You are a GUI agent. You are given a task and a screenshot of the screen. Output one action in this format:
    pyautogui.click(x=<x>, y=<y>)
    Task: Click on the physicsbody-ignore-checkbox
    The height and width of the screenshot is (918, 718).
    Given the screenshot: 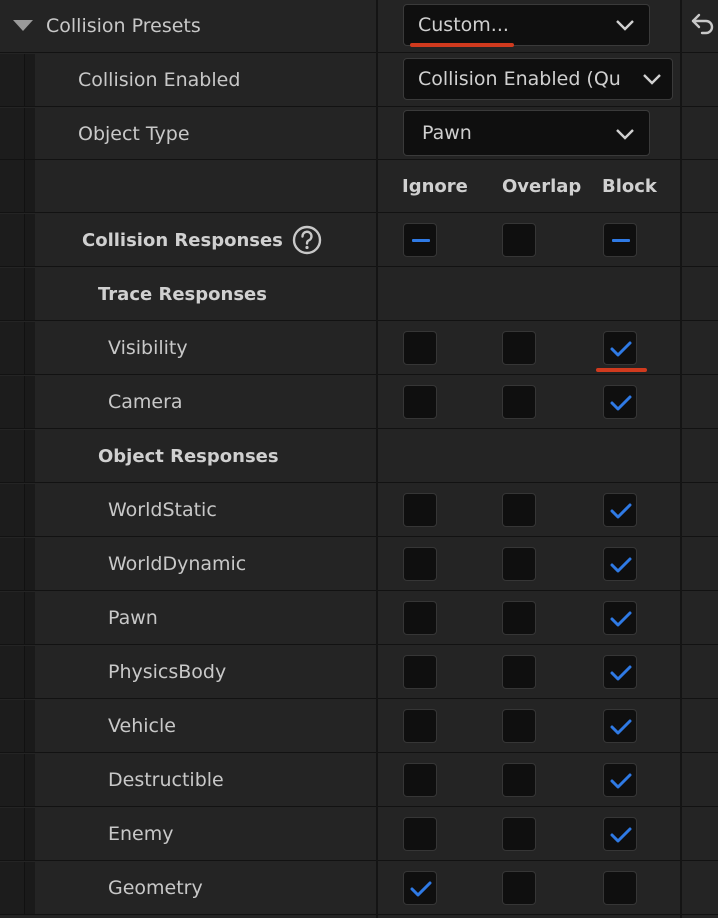 What is the action you would take?
    pyautogui.click(x=420, y=672)
    